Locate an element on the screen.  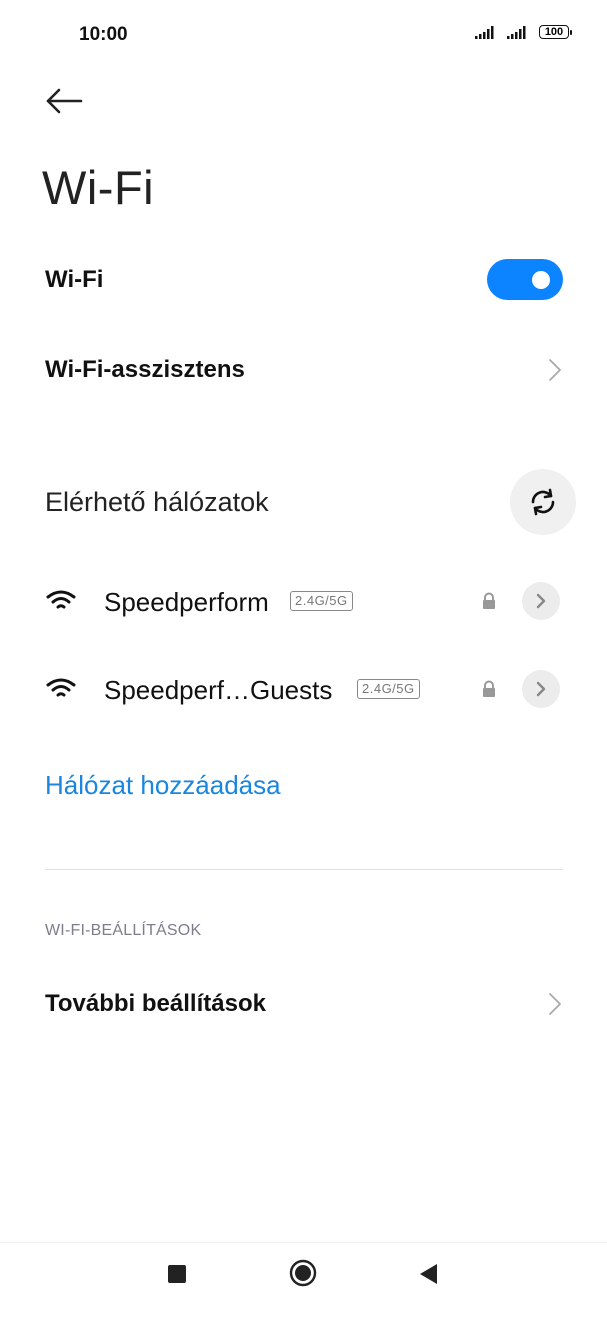
battery-icon: 100 is located at coordinates (555, 32).